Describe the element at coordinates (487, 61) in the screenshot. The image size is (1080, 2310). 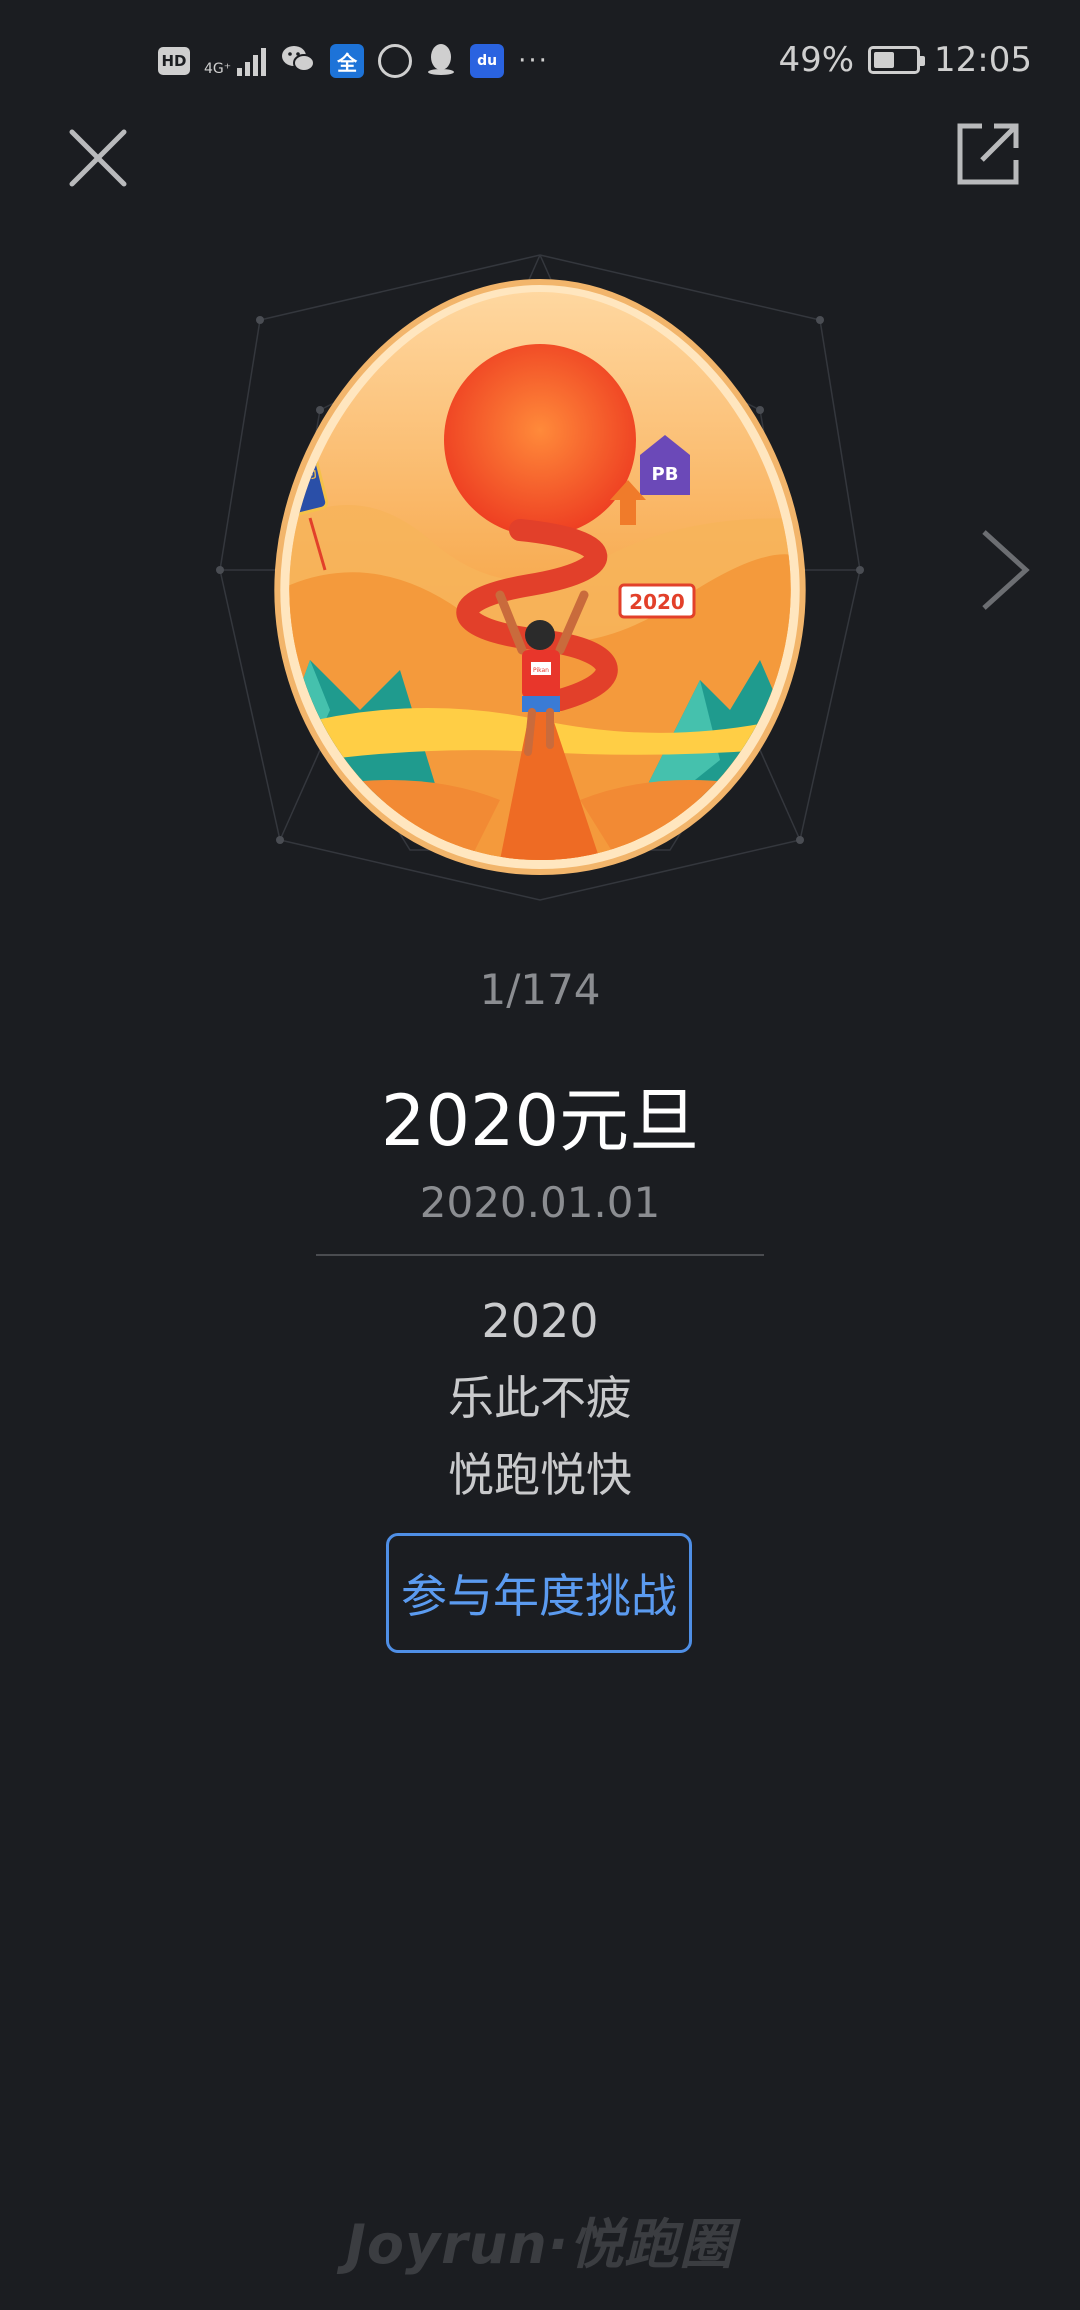
I see `baidu-icon: du` at that location.